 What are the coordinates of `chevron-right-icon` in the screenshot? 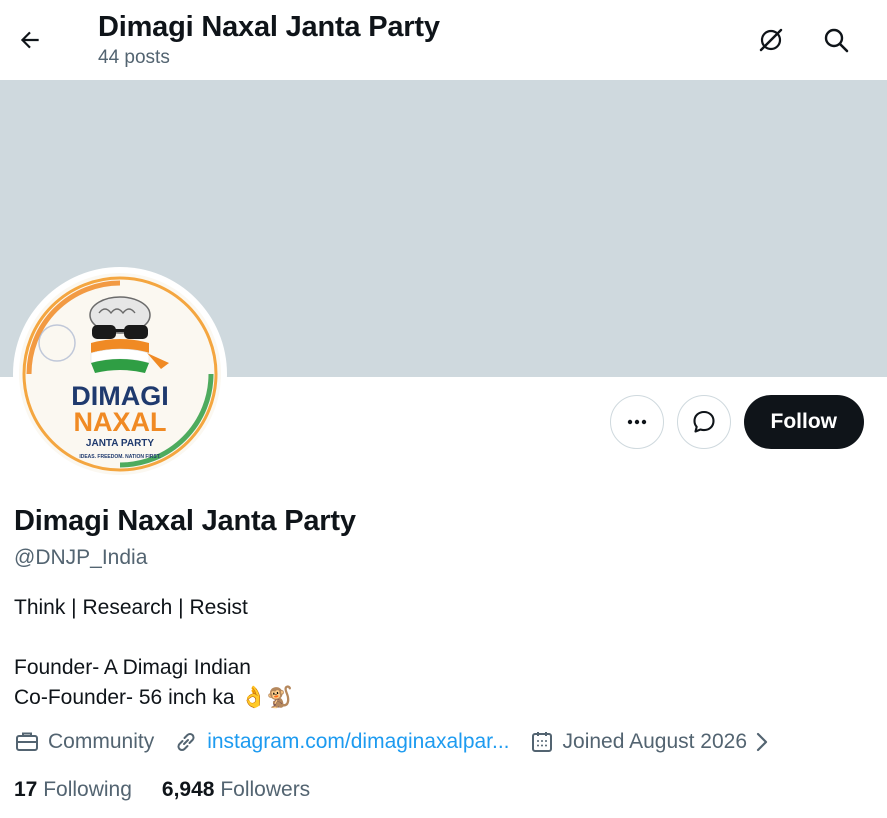 It's located at (762, 742).